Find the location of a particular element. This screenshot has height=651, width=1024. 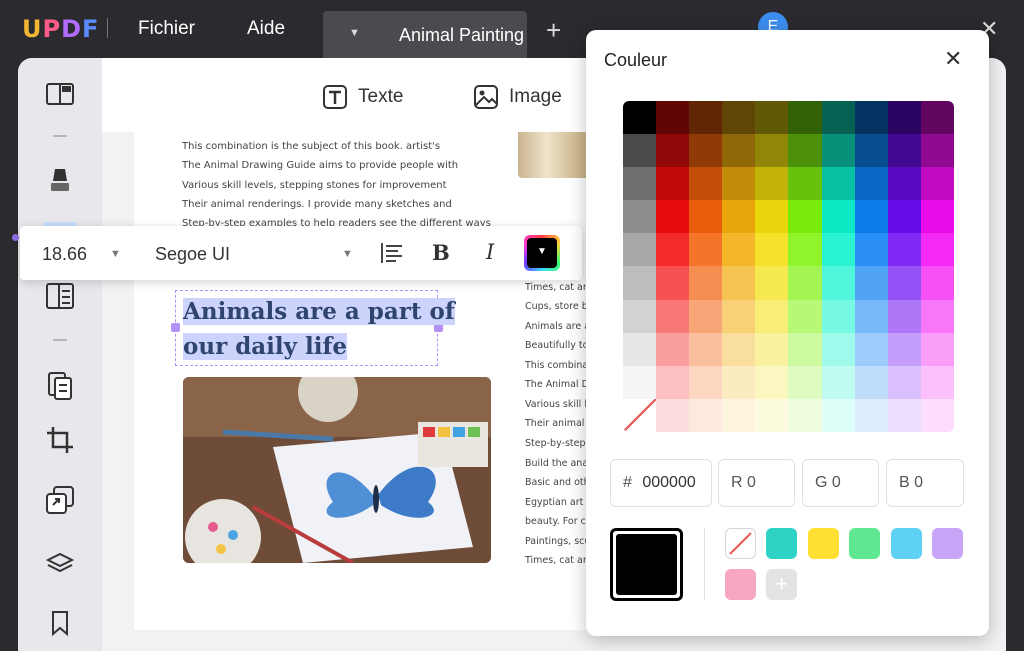

bookmark-icon is located at coordinates (60, 623).